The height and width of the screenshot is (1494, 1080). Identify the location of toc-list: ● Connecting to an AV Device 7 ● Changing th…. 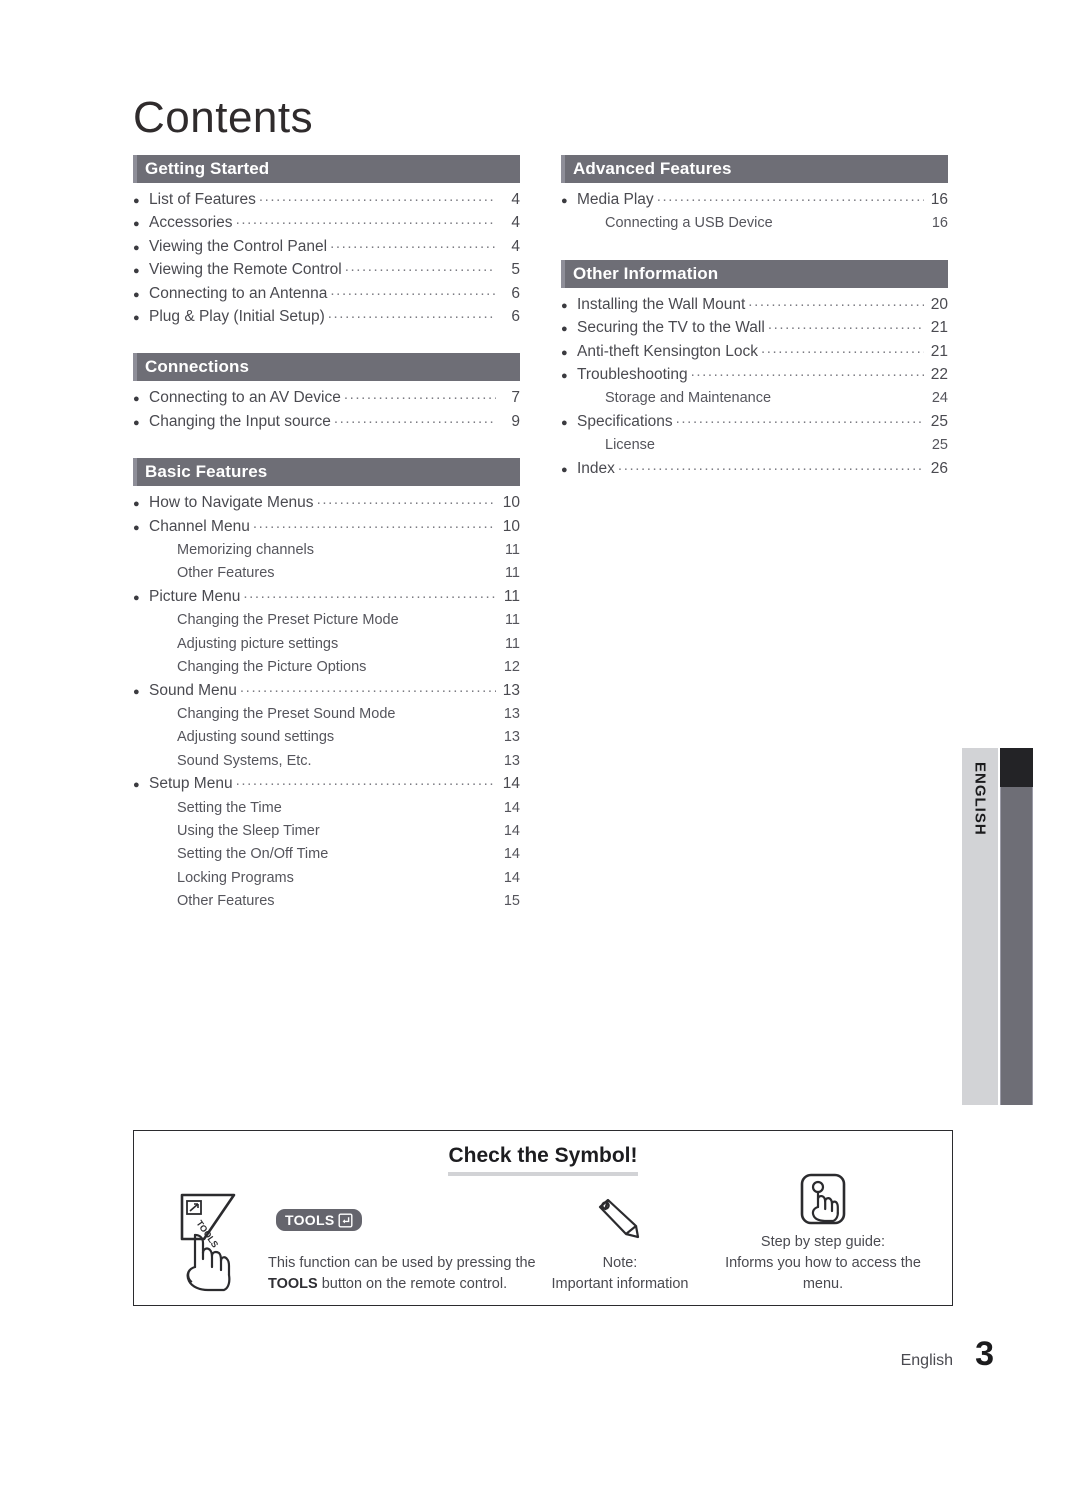
(326, 410).